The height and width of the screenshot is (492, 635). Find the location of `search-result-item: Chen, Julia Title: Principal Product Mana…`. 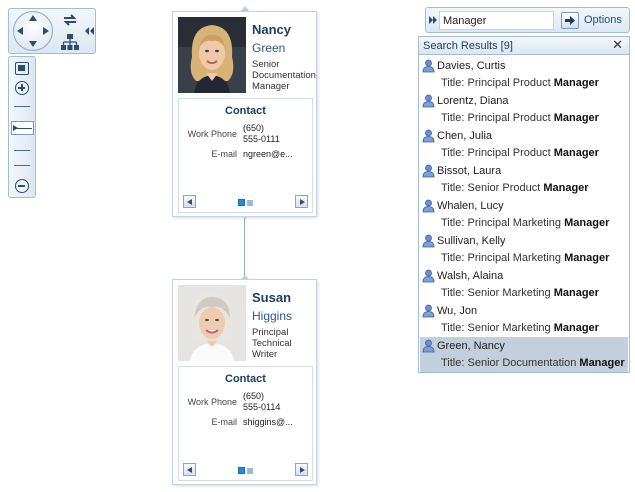

search-result-item: Chen, Julia Title: Principal Product Mana… is located at coordinates (524, 144).